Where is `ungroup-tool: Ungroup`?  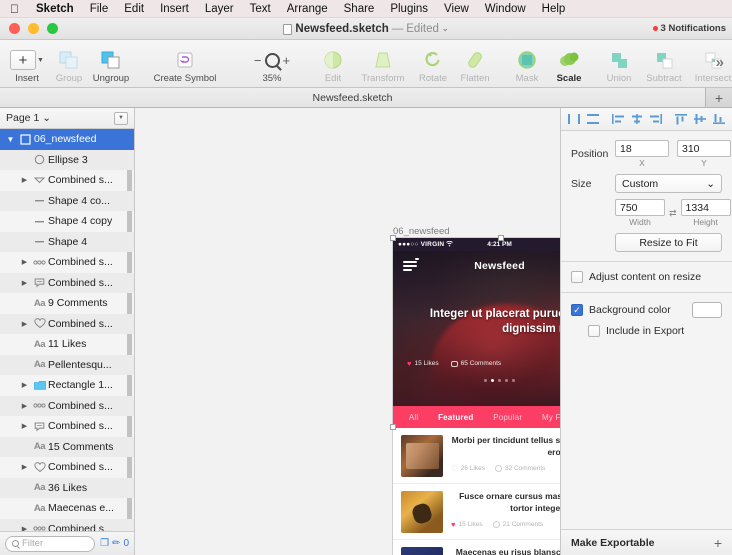 ungroup-tool: Ungroup is located at coordinates (111, 63).